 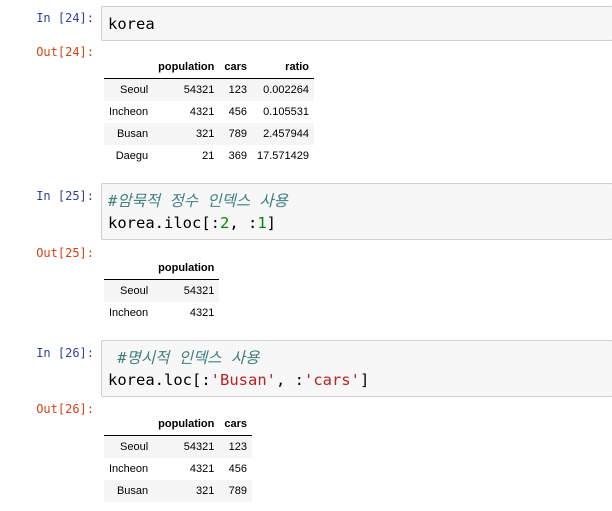 I want to click on code-token: korea, so click(x=131, y=24).